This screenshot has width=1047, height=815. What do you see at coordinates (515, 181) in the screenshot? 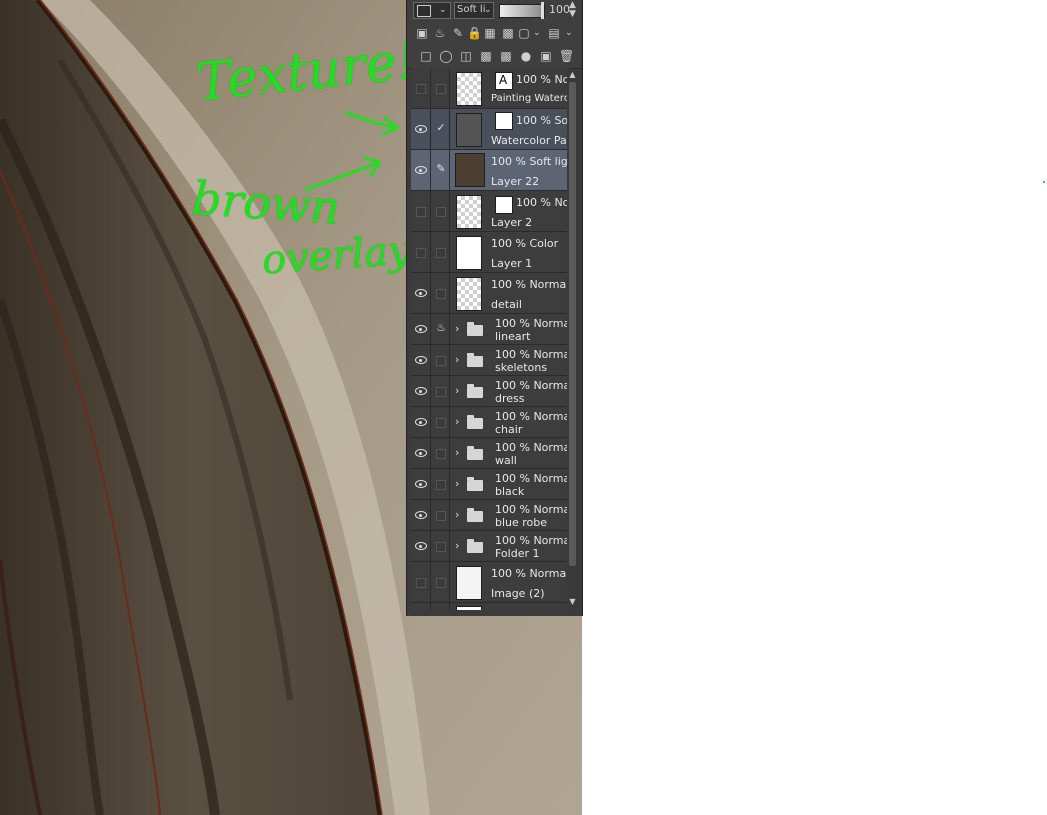
I see `layer-name: Layer 22` at bounding box center [515, 181].